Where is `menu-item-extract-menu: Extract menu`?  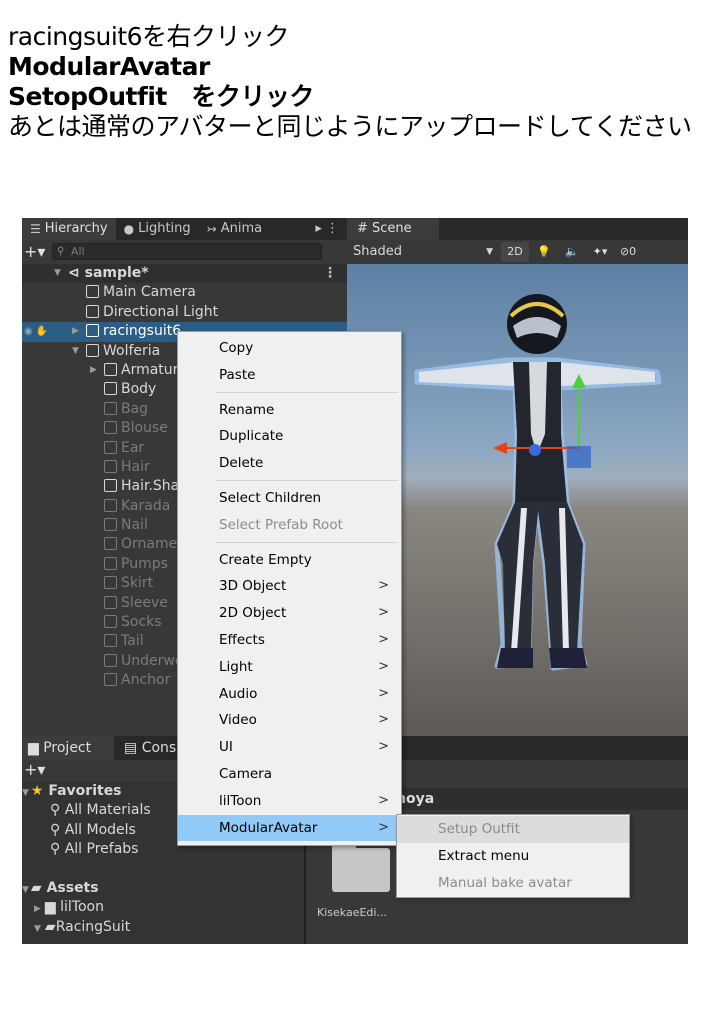
menu-item-extract-menu: Extract menu is located at coordinates (513, 856).